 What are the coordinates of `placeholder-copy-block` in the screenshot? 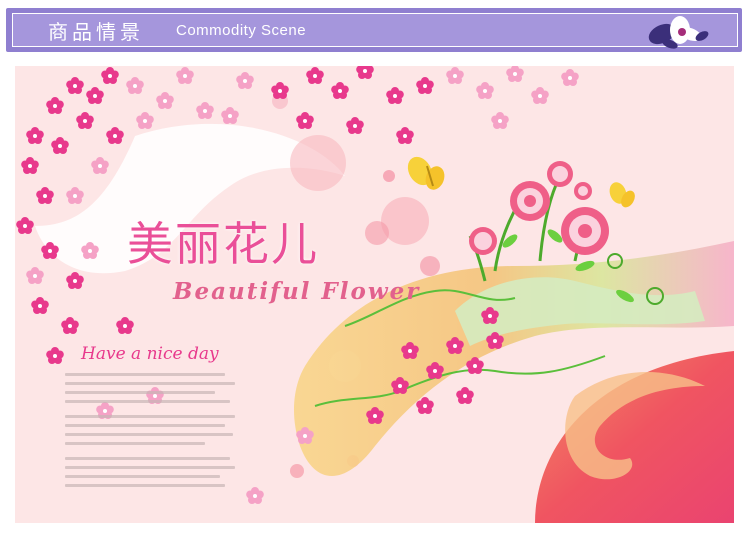 It's located at (150, 433).